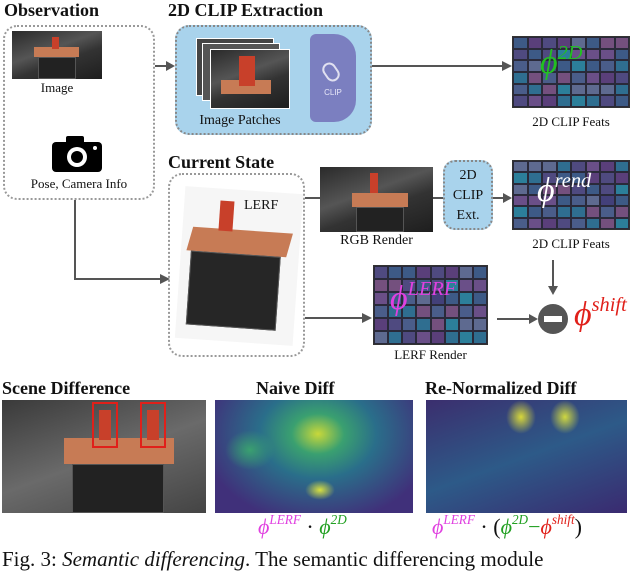 The image size is (640, 576). I want to click on arrow-lerf-grid, so click(334, 318).